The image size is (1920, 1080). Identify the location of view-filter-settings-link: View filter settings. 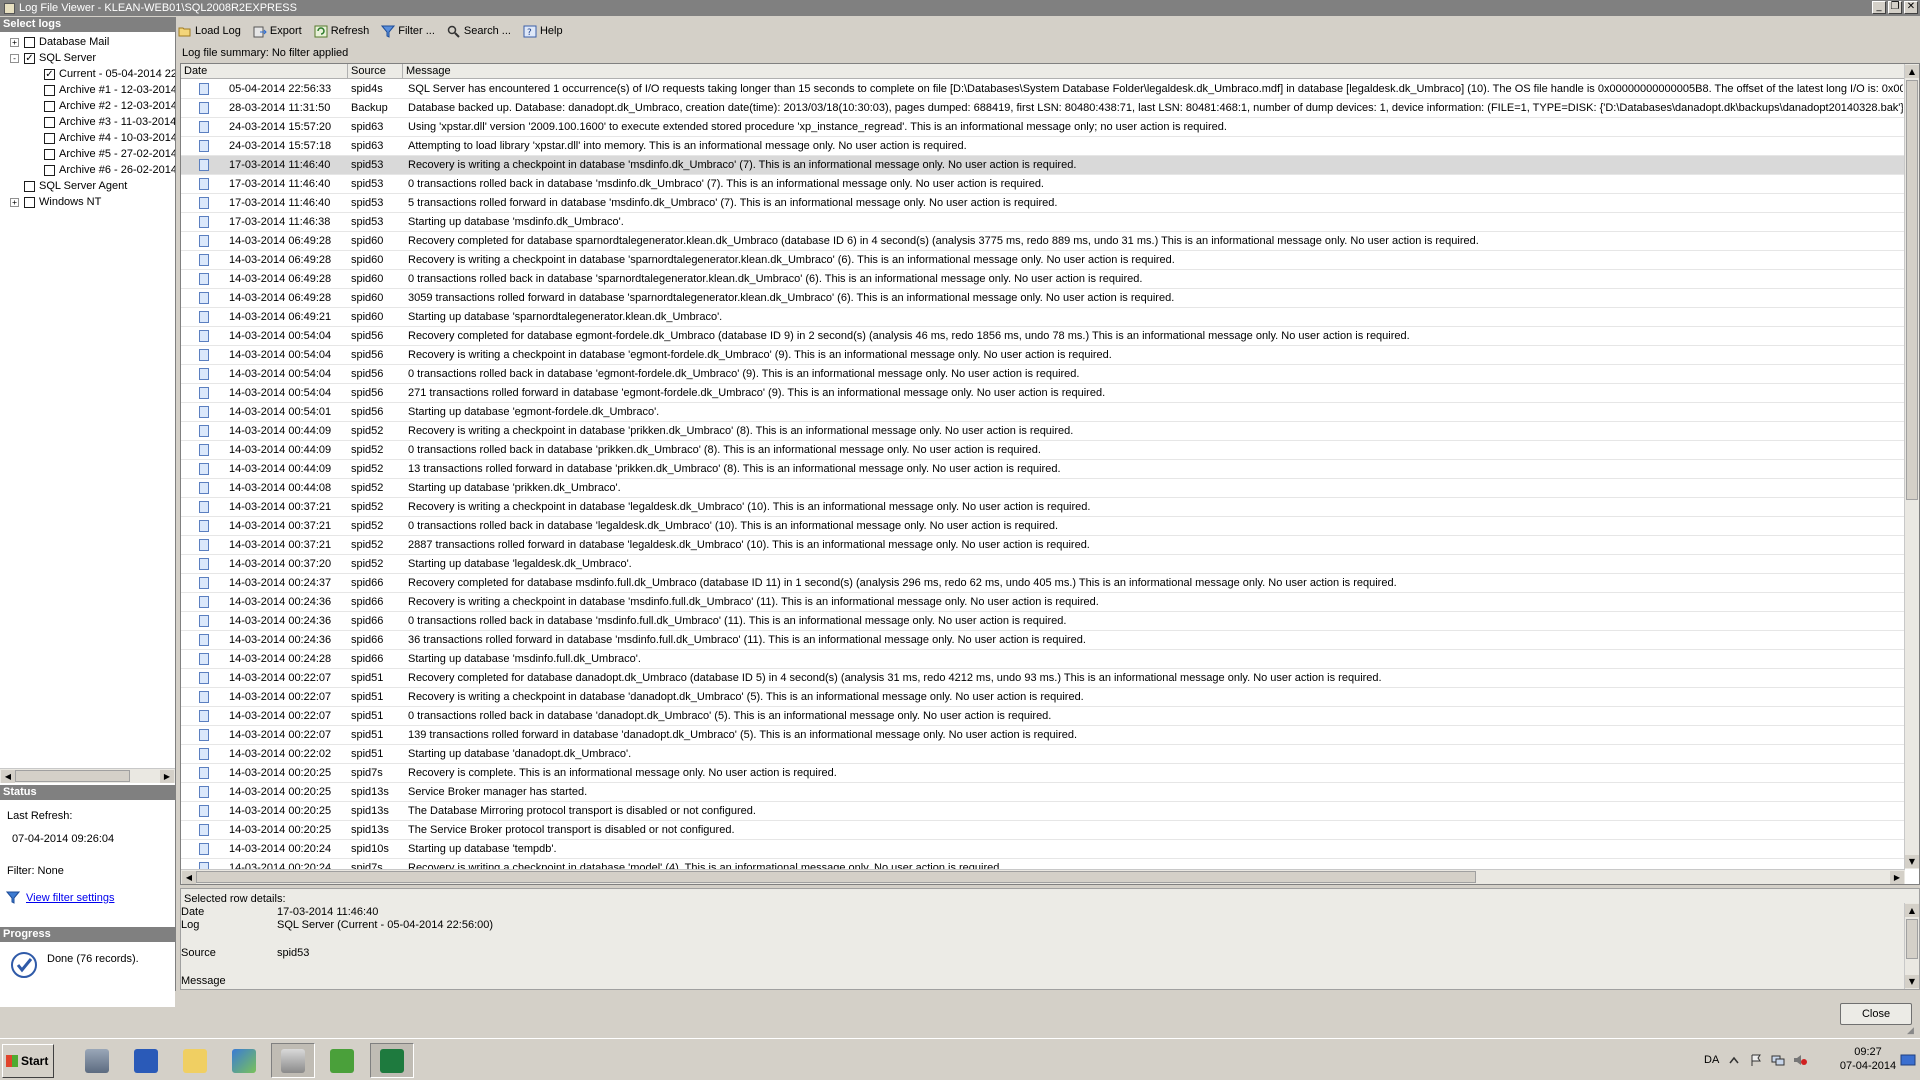
(70, 898).